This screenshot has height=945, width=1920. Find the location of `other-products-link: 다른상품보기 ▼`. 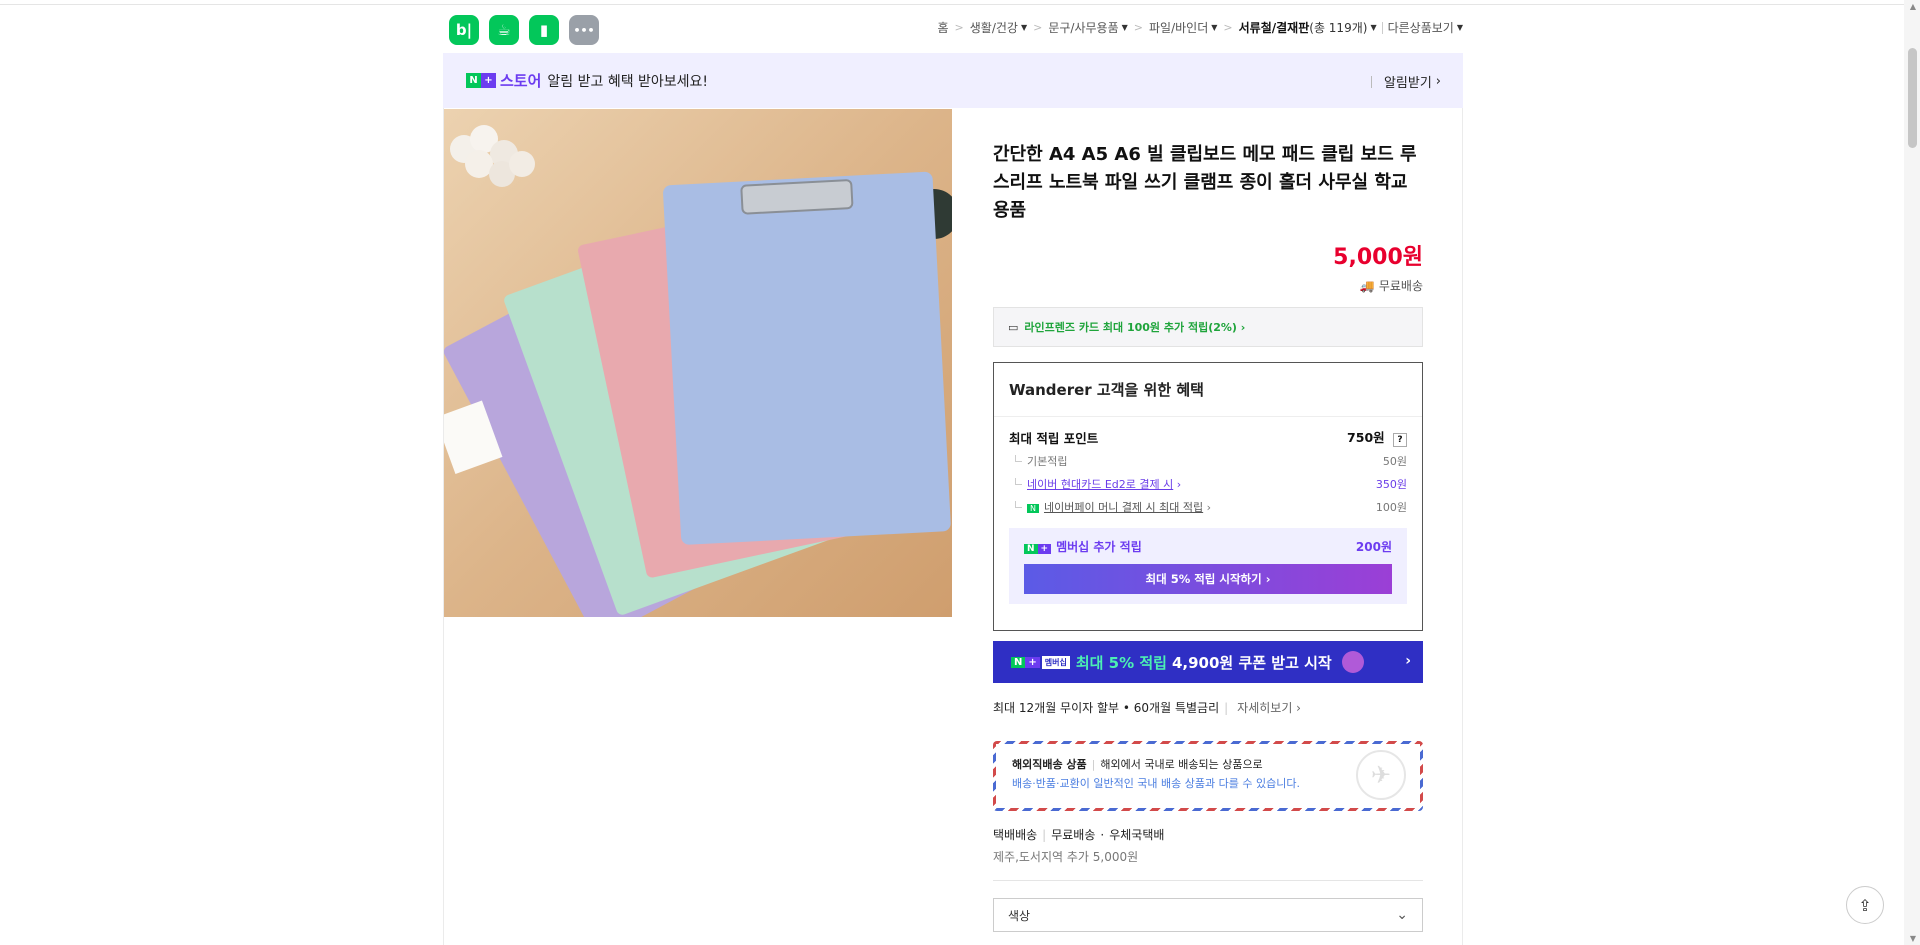

other-products-link: 다른상품보기 ▼ is located at coordinates (1425, 27).